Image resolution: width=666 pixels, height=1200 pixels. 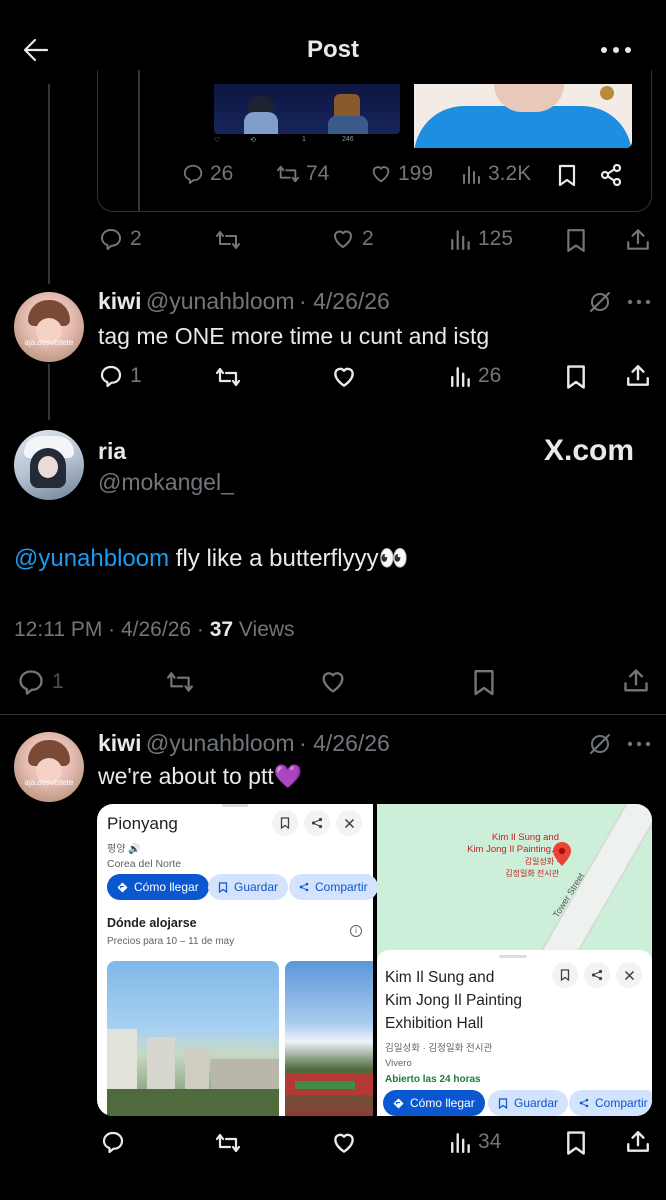 I want to click on views-count: 37, so click(x=221, y=629).